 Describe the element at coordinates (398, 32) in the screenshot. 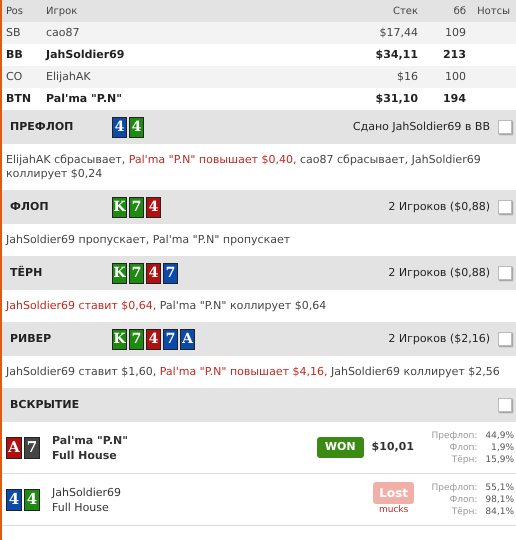

I see `table-cell-text: $17,44` at that location.